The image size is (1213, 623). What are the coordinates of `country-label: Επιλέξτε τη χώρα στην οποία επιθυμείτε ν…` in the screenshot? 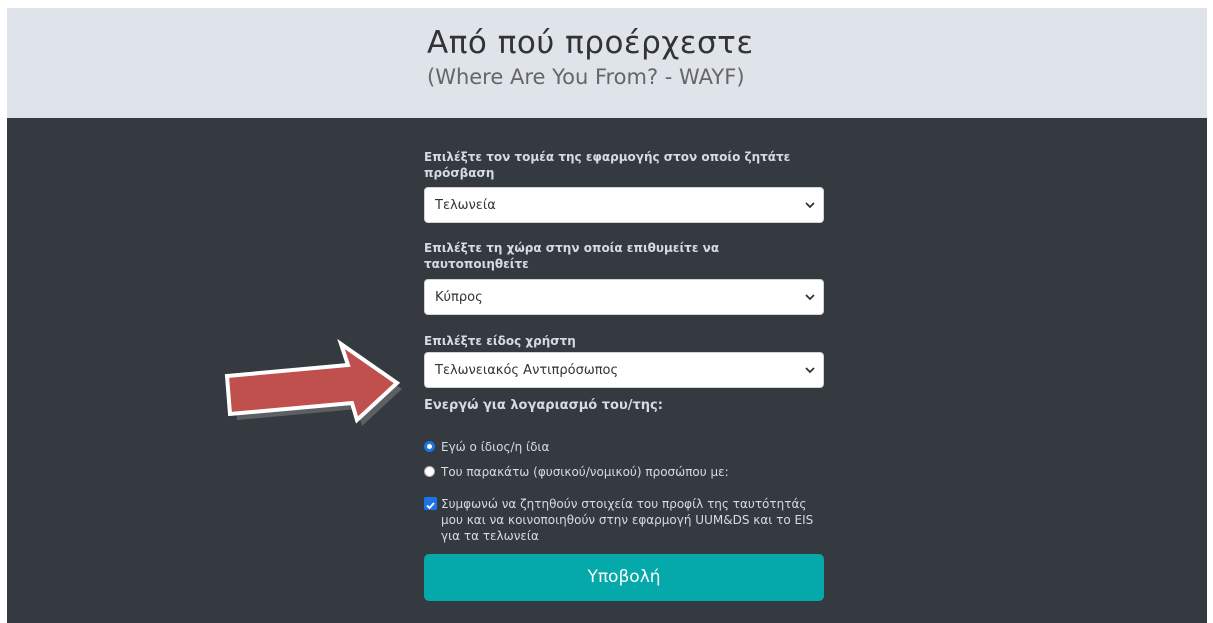 It's located at (572, 256).